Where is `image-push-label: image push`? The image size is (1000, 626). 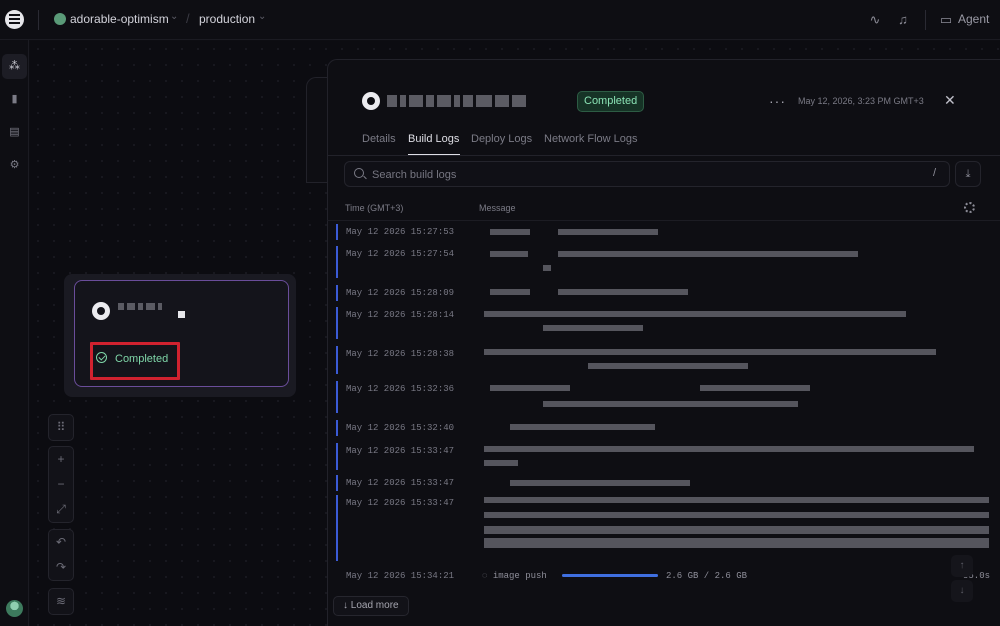
image-push-label: image push is located at coordinates (519, 576).